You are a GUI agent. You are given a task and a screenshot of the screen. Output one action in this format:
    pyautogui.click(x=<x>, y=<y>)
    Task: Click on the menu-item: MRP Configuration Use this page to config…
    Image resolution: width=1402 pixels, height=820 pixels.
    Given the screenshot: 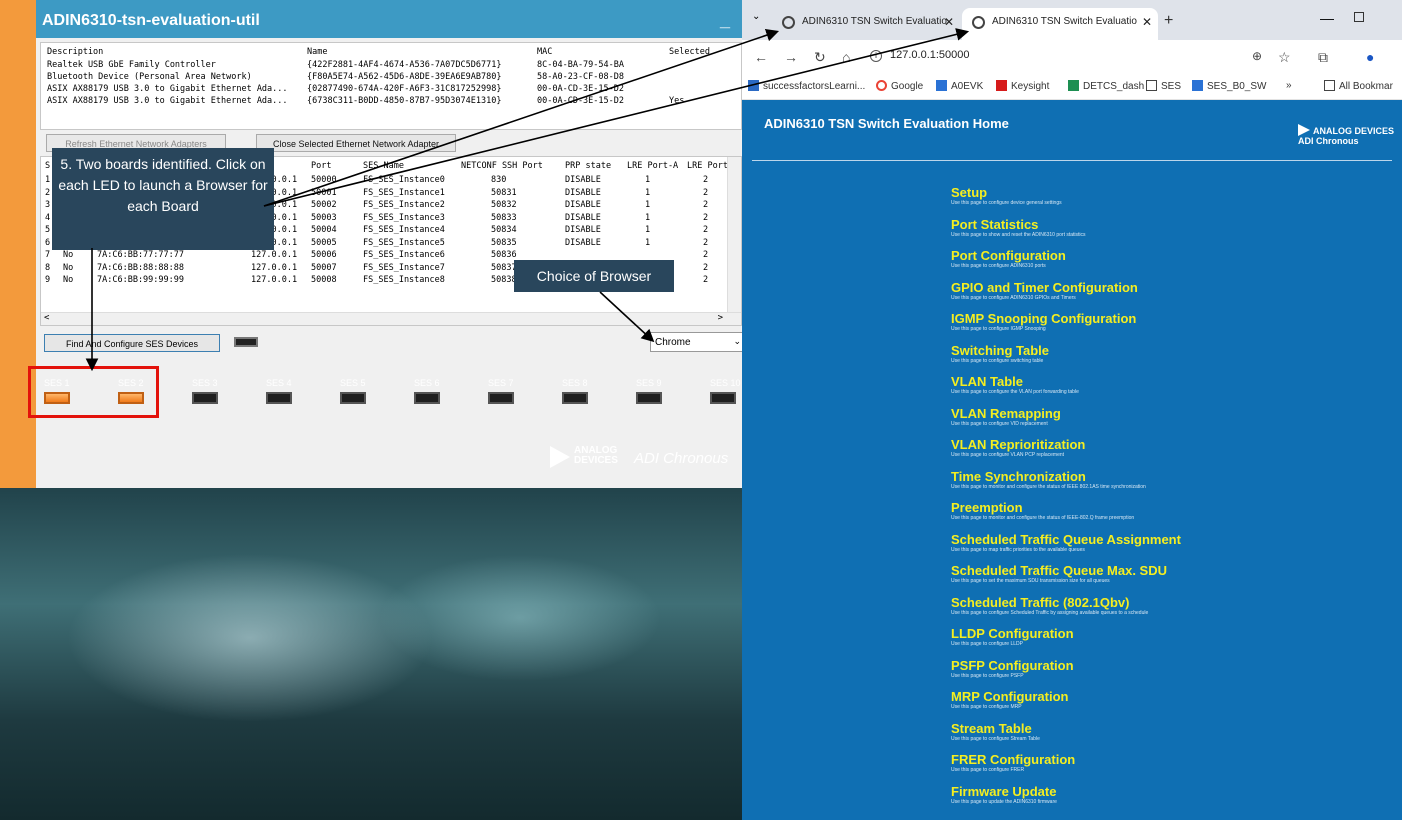 What is the action you would take?
    pyautogui.click(x=1171, y=700)
    